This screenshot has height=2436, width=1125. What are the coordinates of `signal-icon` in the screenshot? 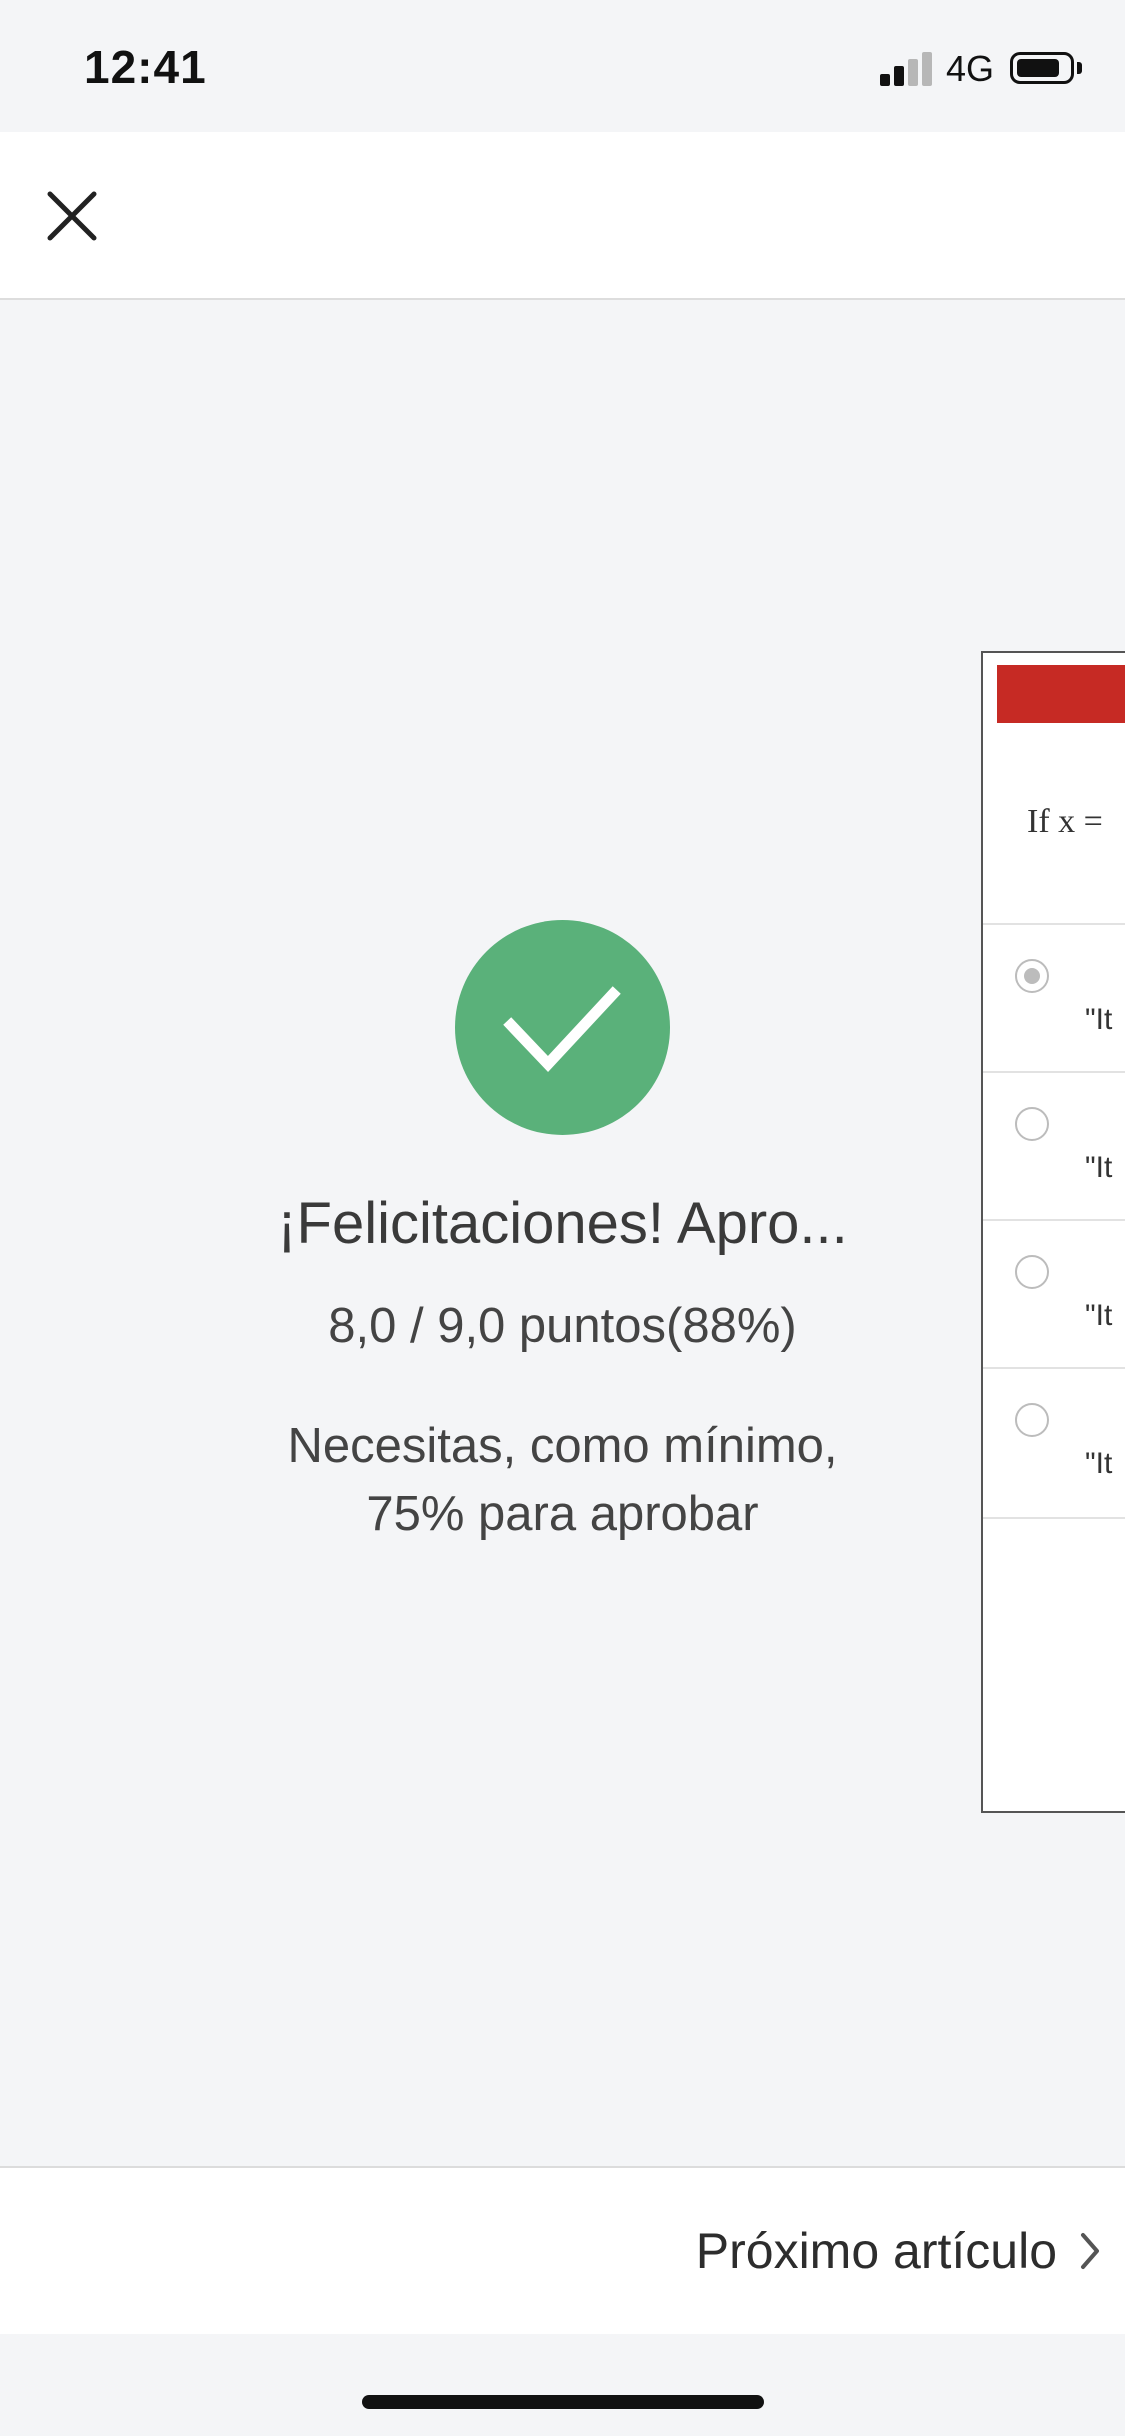 It's located at (907, 69).